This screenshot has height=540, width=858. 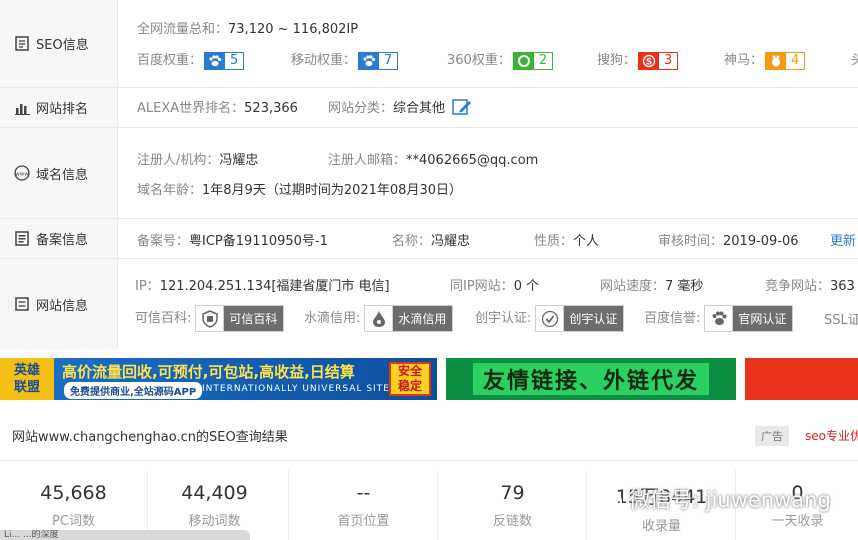 What do you see at coordinates (345, 59) in the screenshot?
I see `mobile-weight: 移动权重： 7` at bounding box center [345, 59].